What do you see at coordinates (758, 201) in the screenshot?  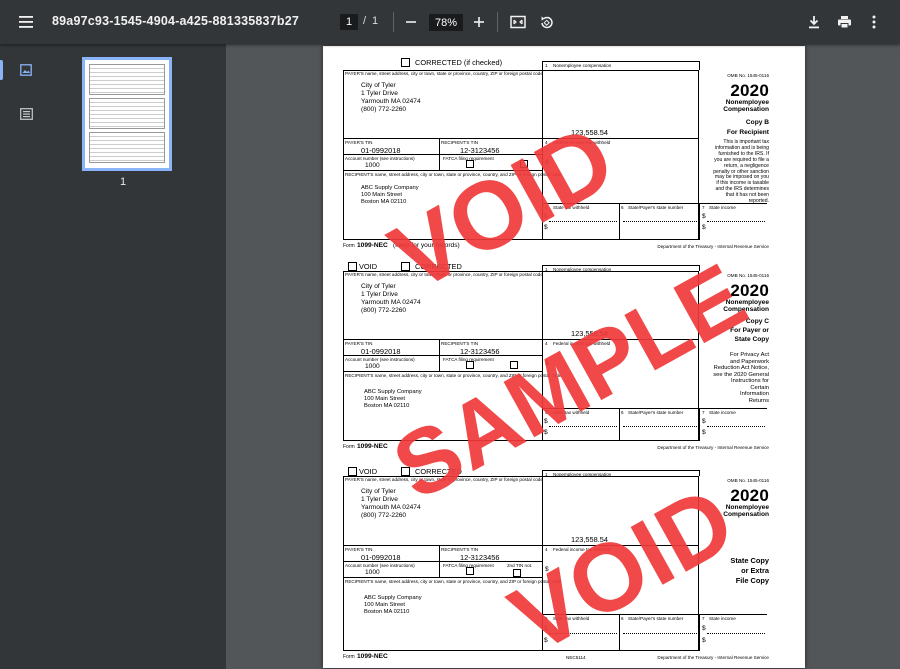 I see `copy-notice-line: reported.` at bounding box center [758, 201].